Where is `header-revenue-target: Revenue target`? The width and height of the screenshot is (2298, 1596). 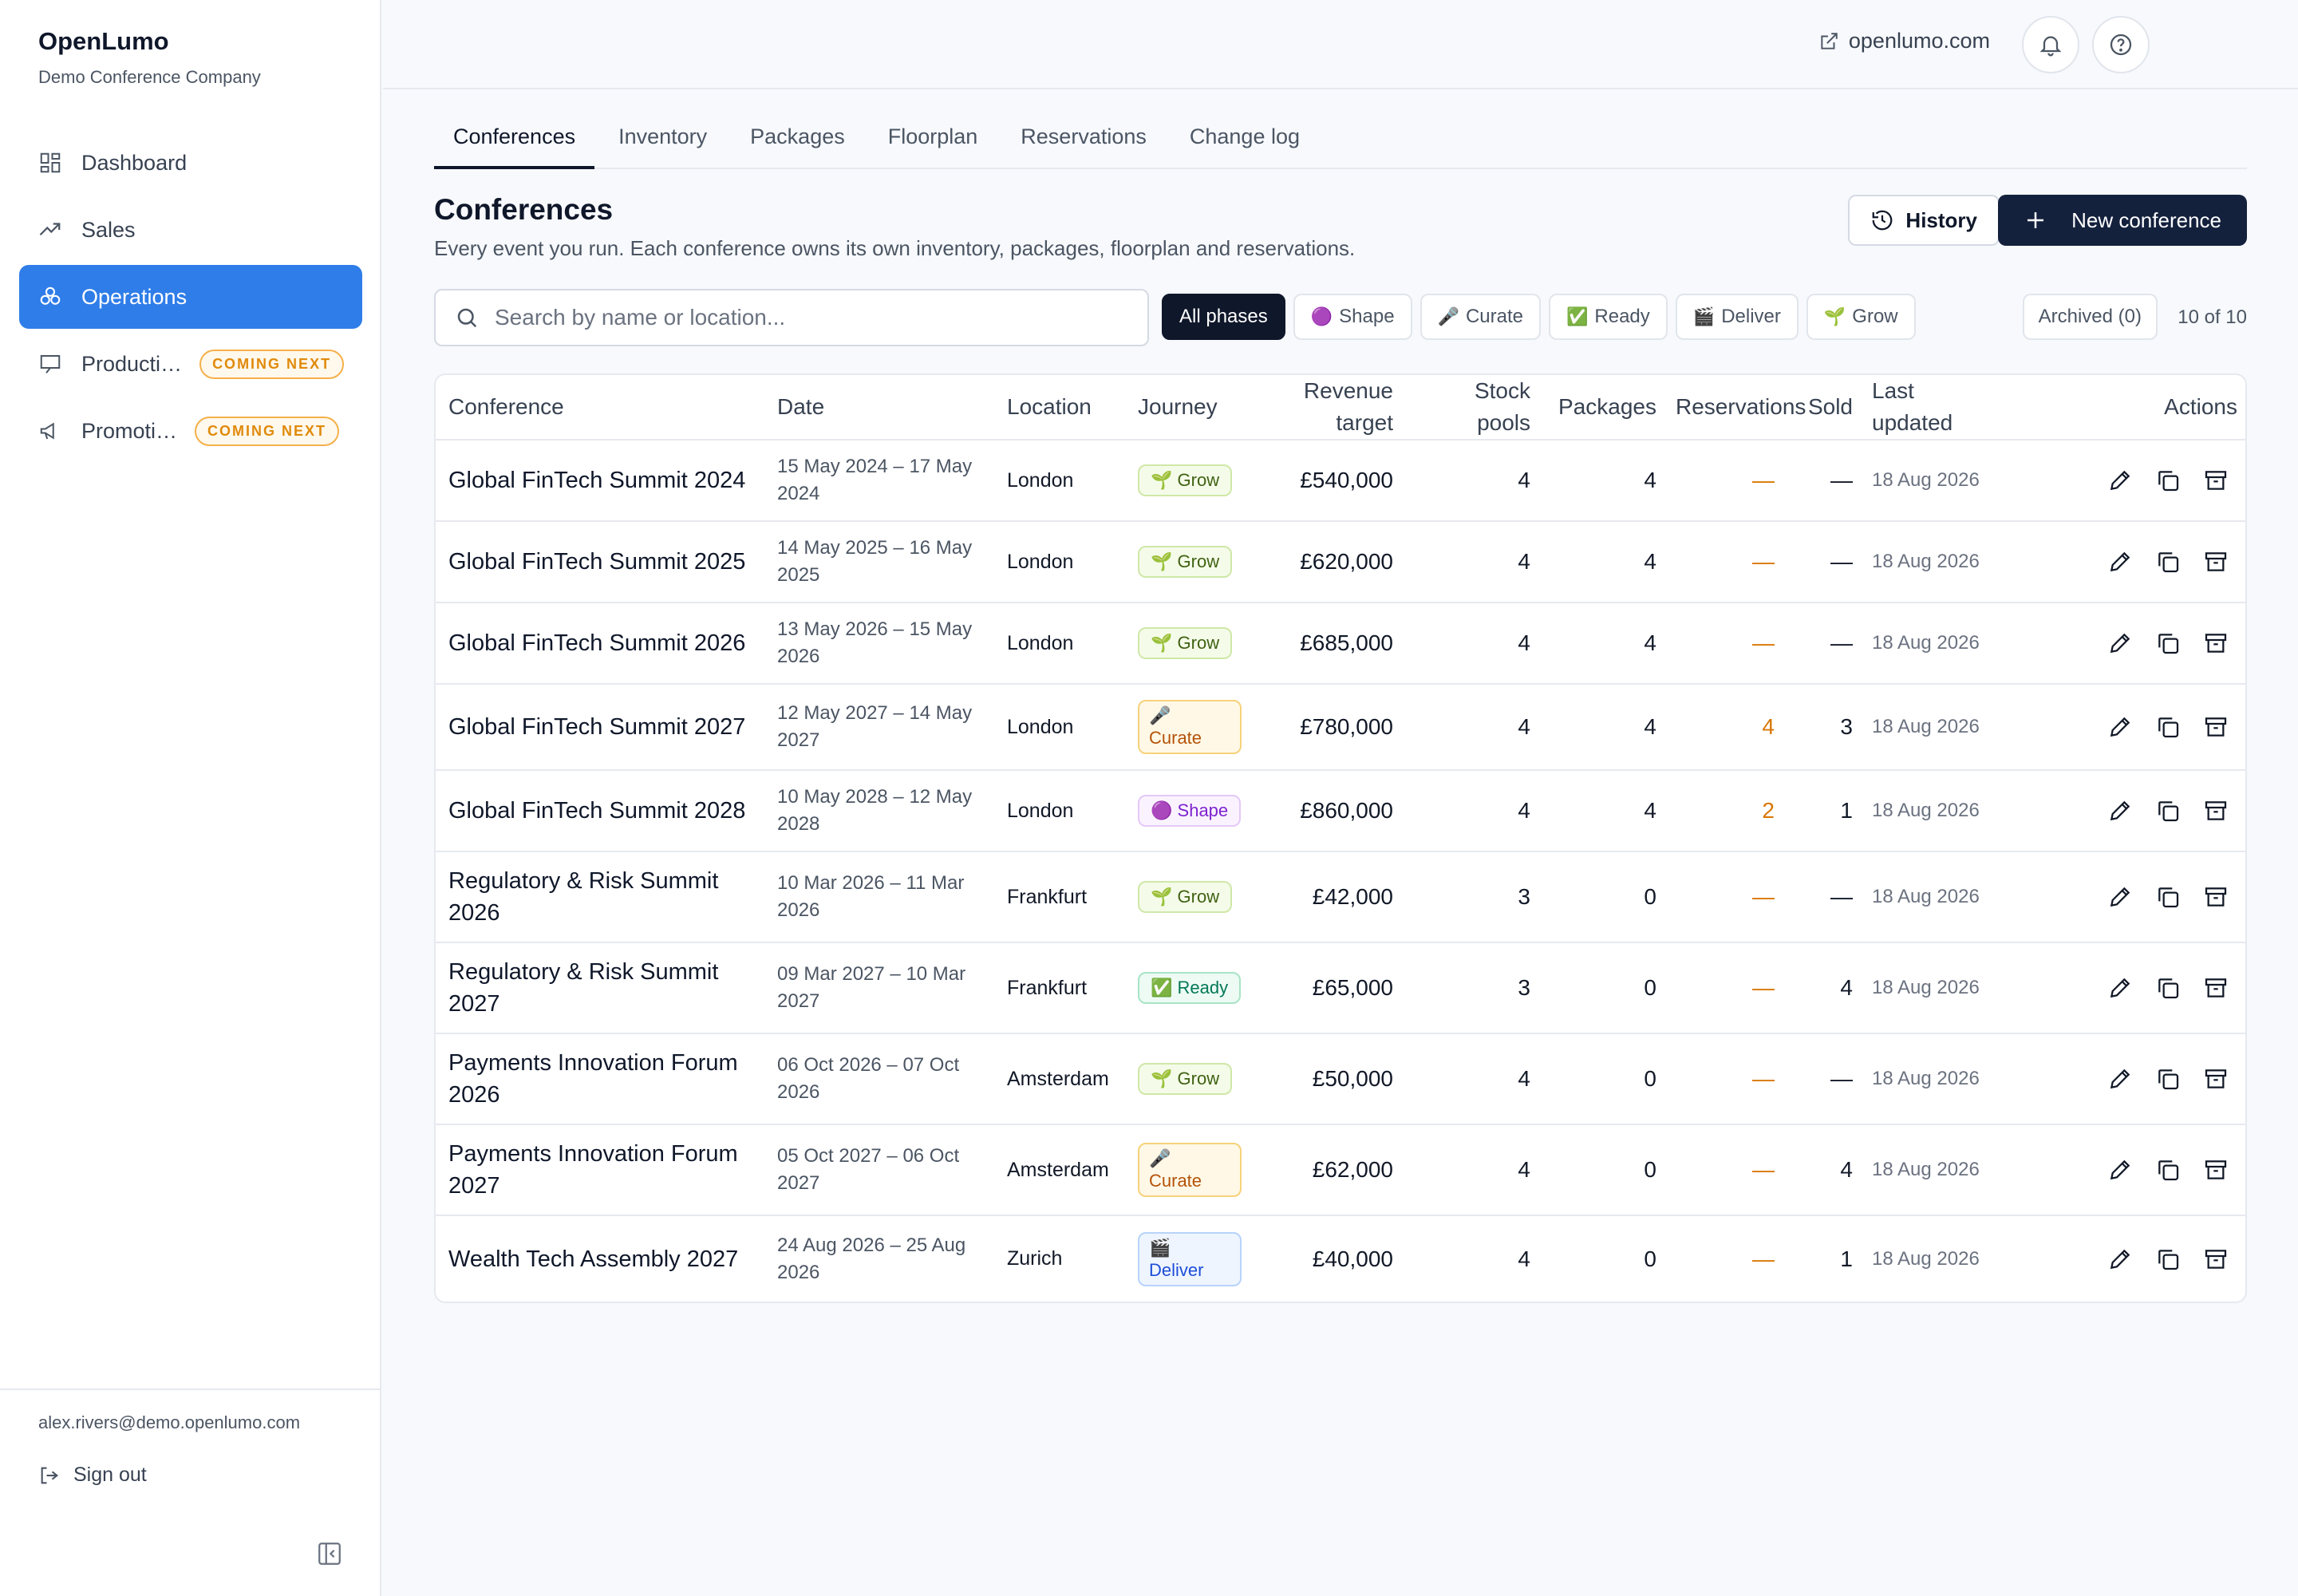 header-revenue-target: Revenue target is located at coordinates (1336, 407).